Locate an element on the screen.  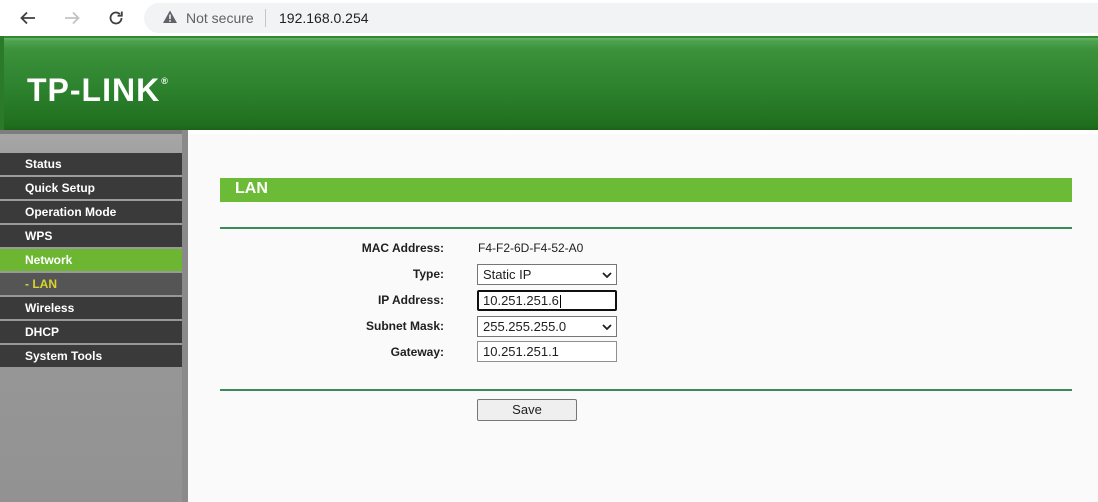
page-title: LAN is located at coordinates (251, 188).